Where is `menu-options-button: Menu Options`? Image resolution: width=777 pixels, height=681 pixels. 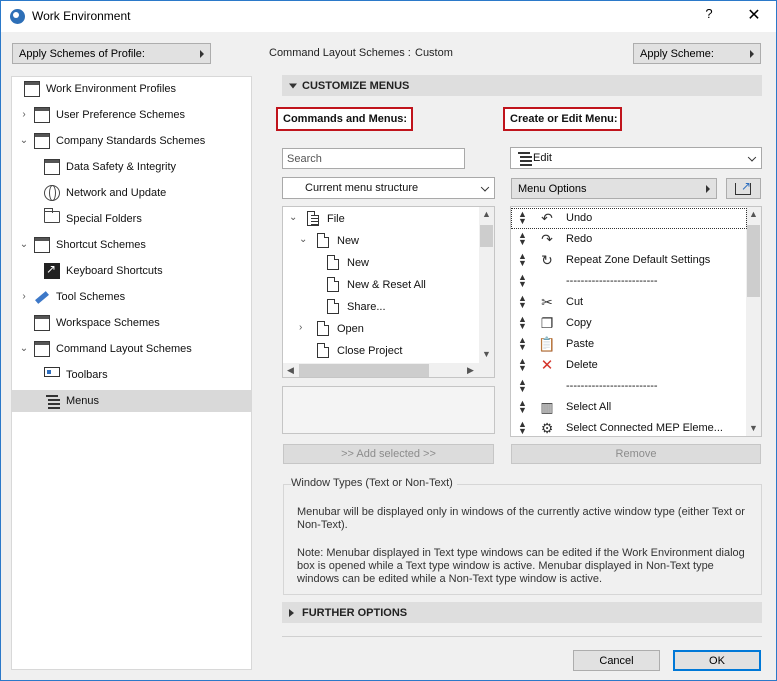 menu-options-button: Menu Options is located at coordinates (614, 188).